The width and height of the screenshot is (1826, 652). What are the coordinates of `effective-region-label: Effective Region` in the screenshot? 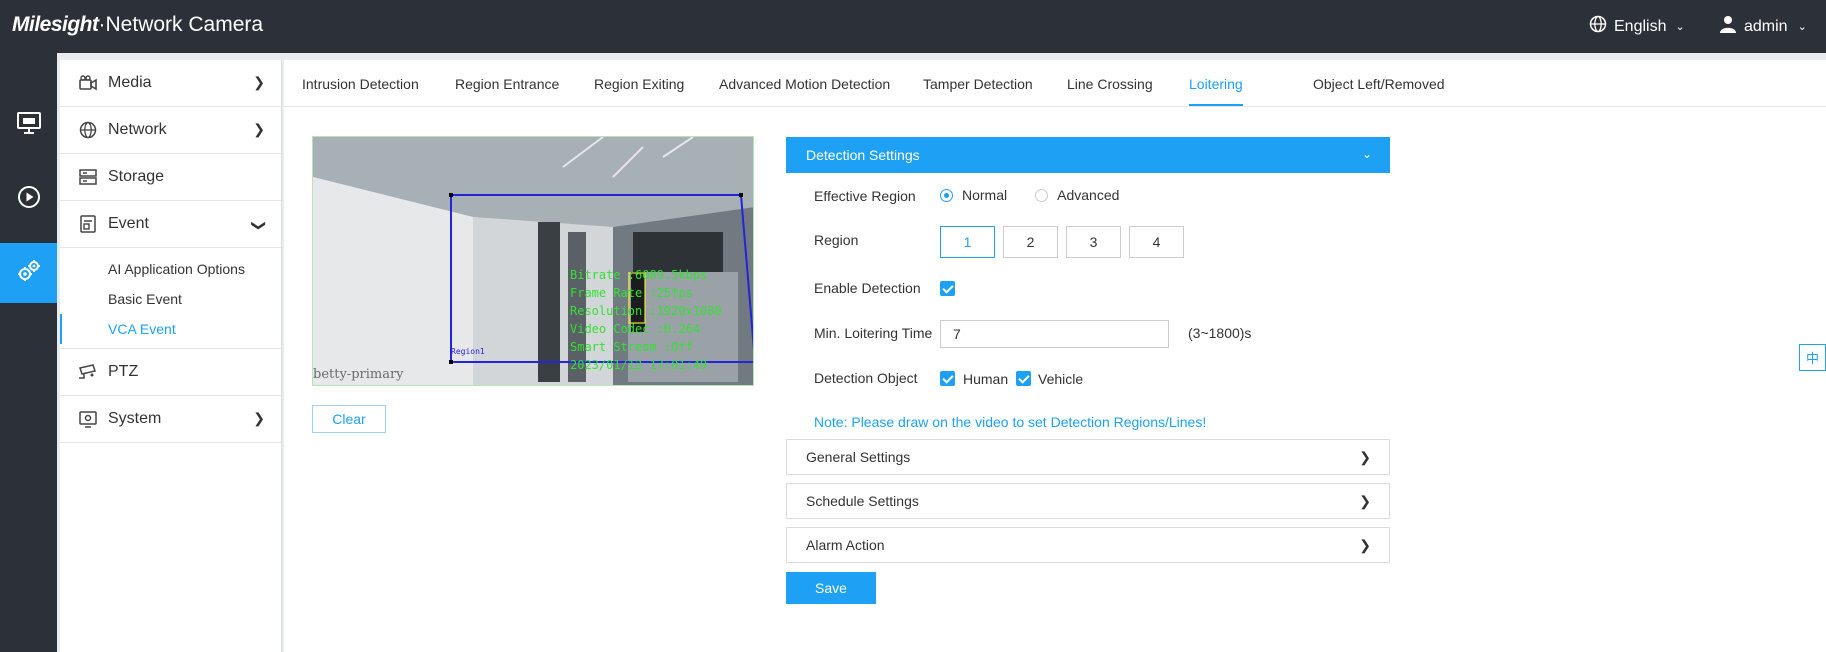 It's located at (865, 196).